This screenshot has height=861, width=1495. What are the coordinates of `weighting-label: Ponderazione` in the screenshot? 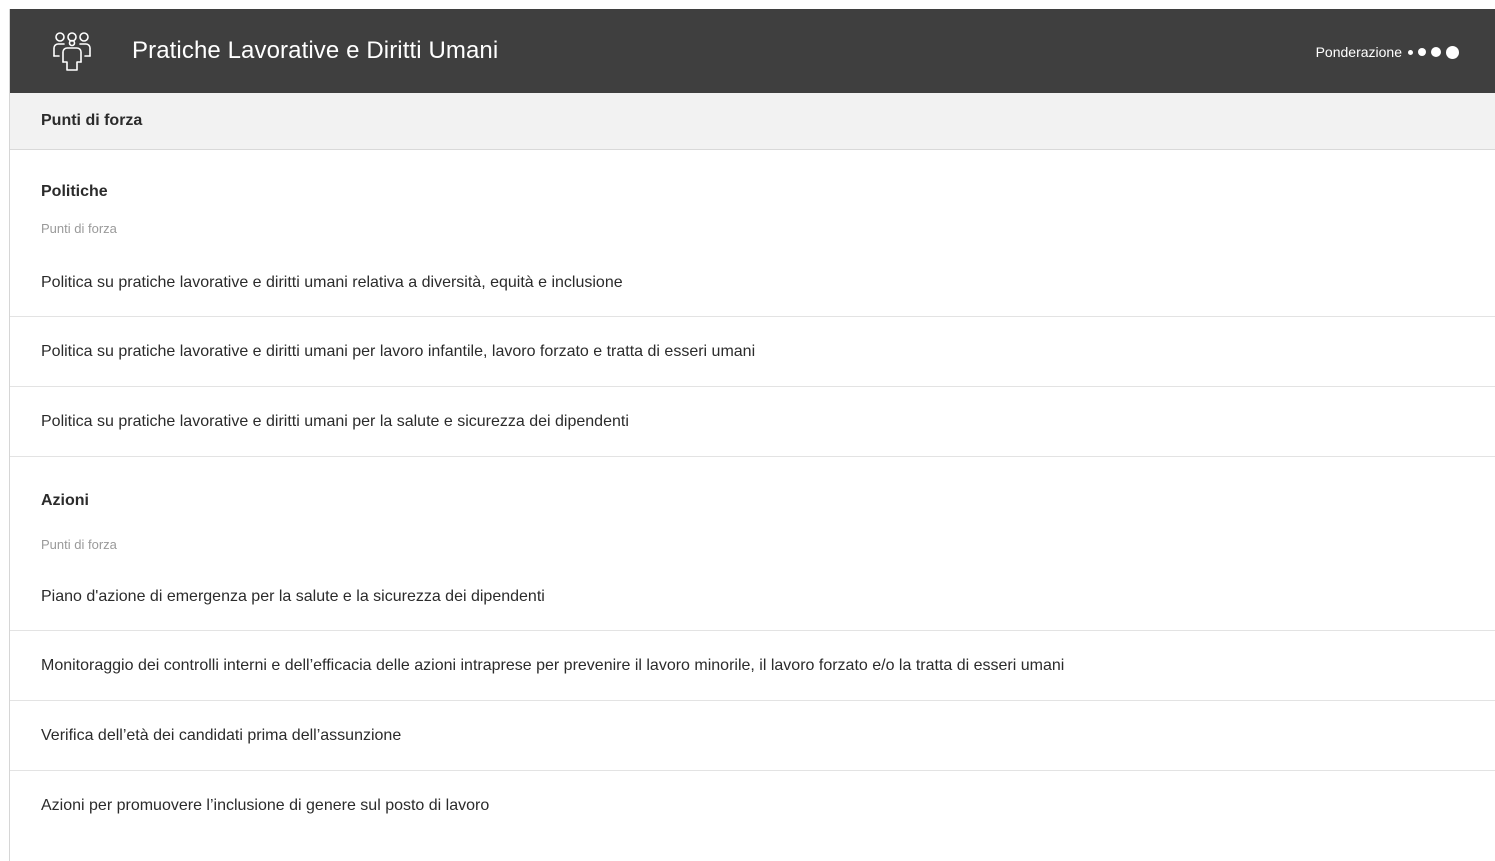 It's located at (1358, 52).